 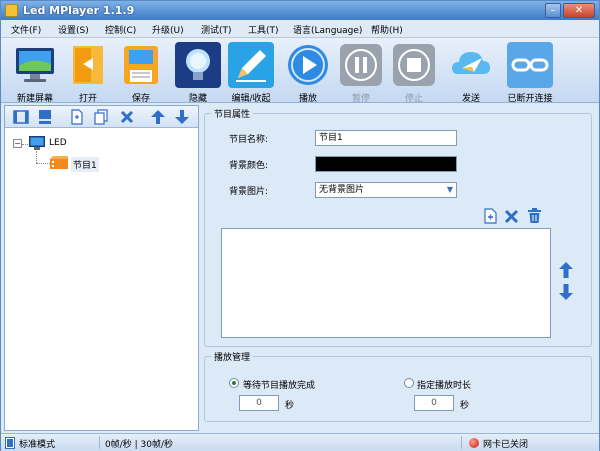 What do you see at coordinates (249, 192) in the screenshot?
I see `bg-image-label: 背景图片:` at bounding box center [249, 192].